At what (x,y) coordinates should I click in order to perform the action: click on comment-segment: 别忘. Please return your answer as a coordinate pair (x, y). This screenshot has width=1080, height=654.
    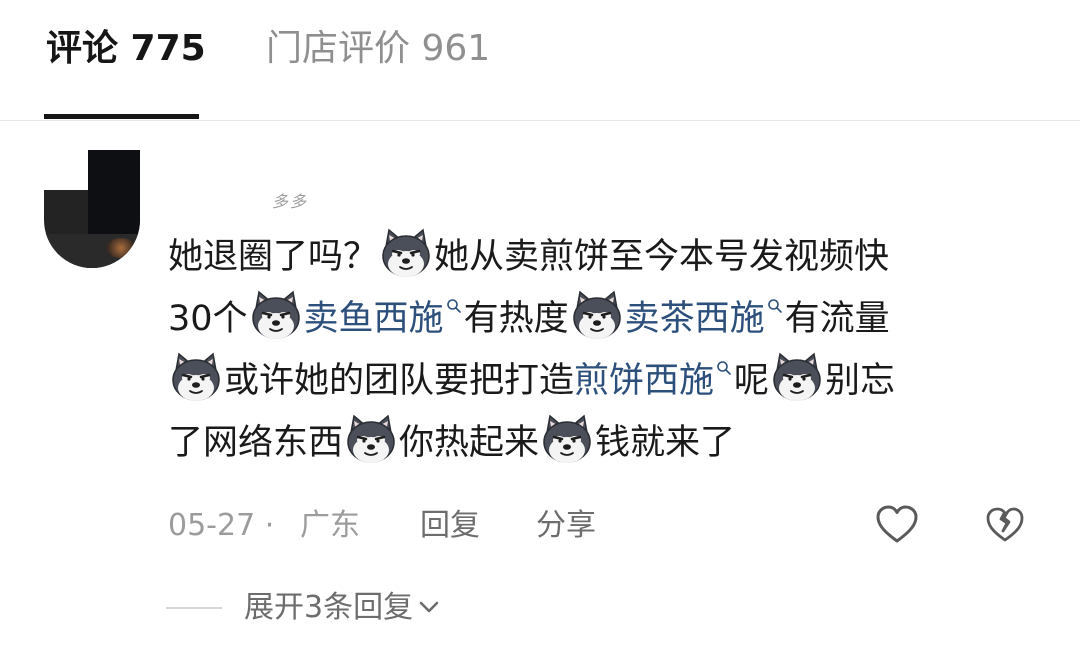
    Looking at the image, I should click on (860, 381).